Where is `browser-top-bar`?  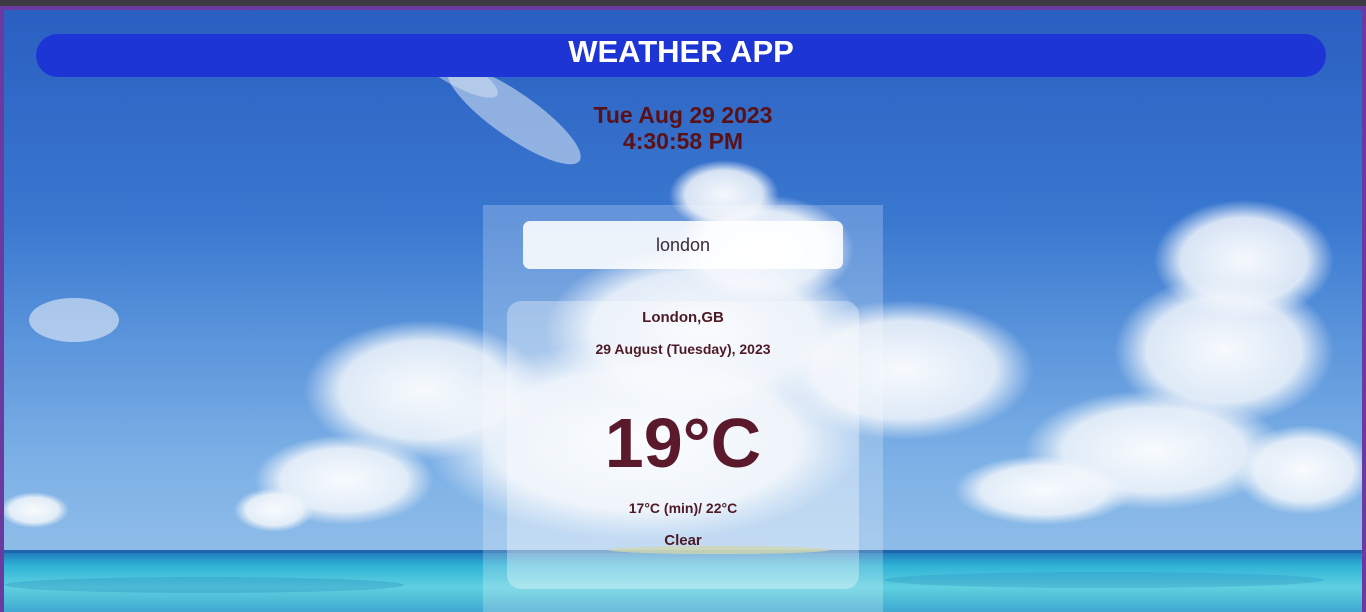
browser-top-bar is located at coordinates (683, 3).